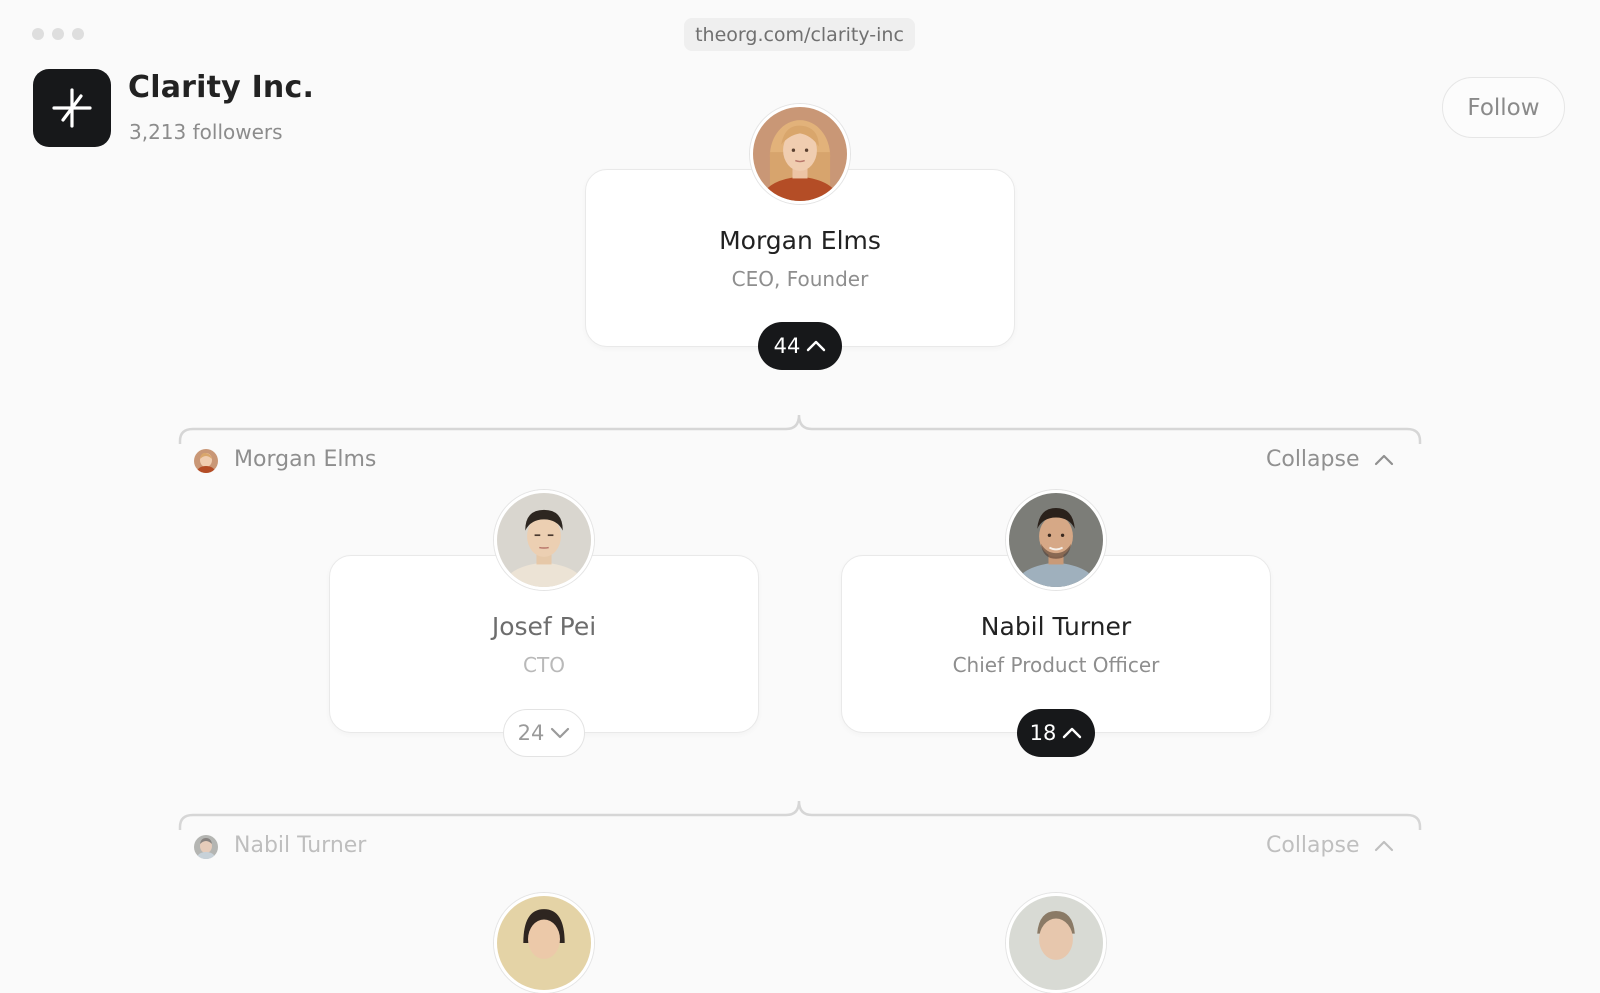 This screenshot has width=1600, height=993. I want to click on person-name: Nabil Turner, so click(1056, 626).